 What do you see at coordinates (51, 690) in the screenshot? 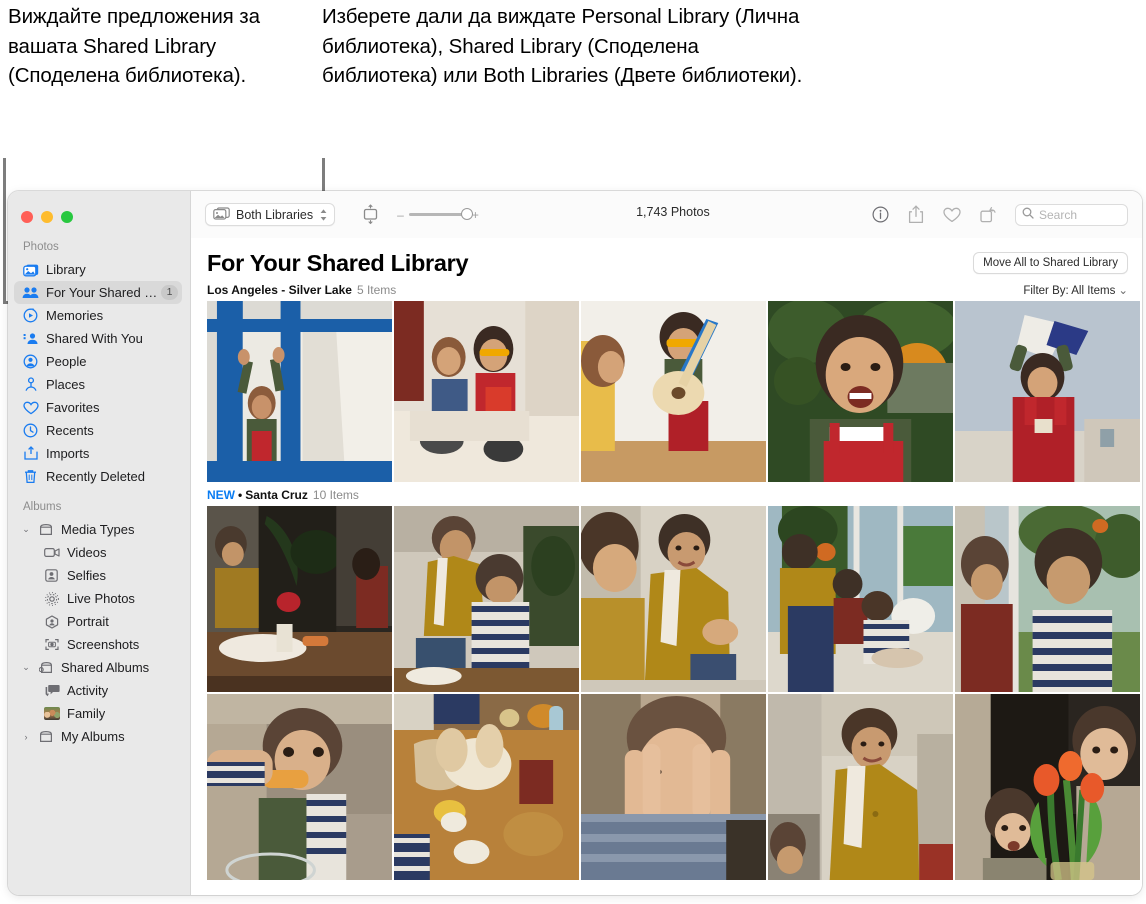
I see `activity-bubble-icon` at bounding box center [51, 690].